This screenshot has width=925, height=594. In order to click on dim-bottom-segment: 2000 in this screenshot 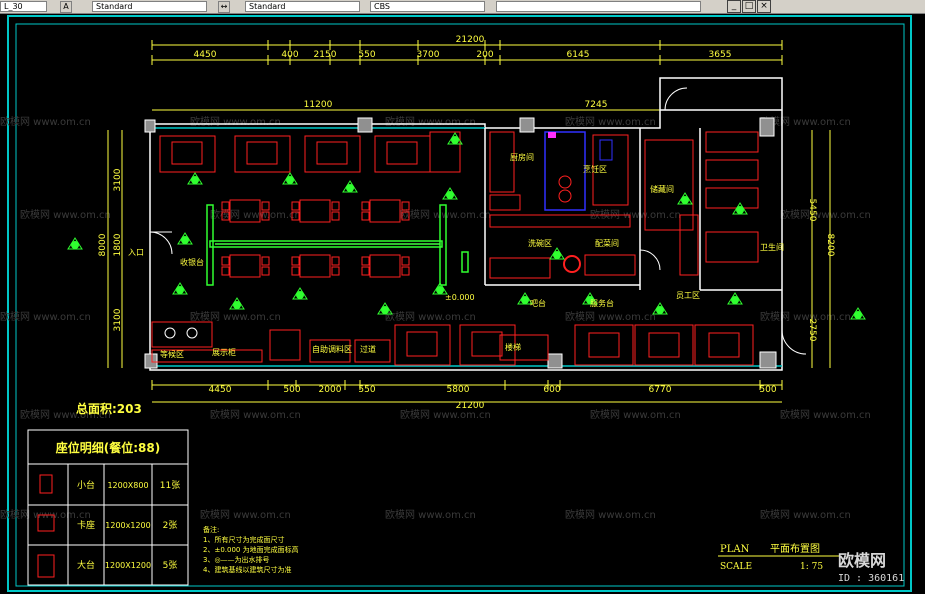, I will do `click(330, 390)`.